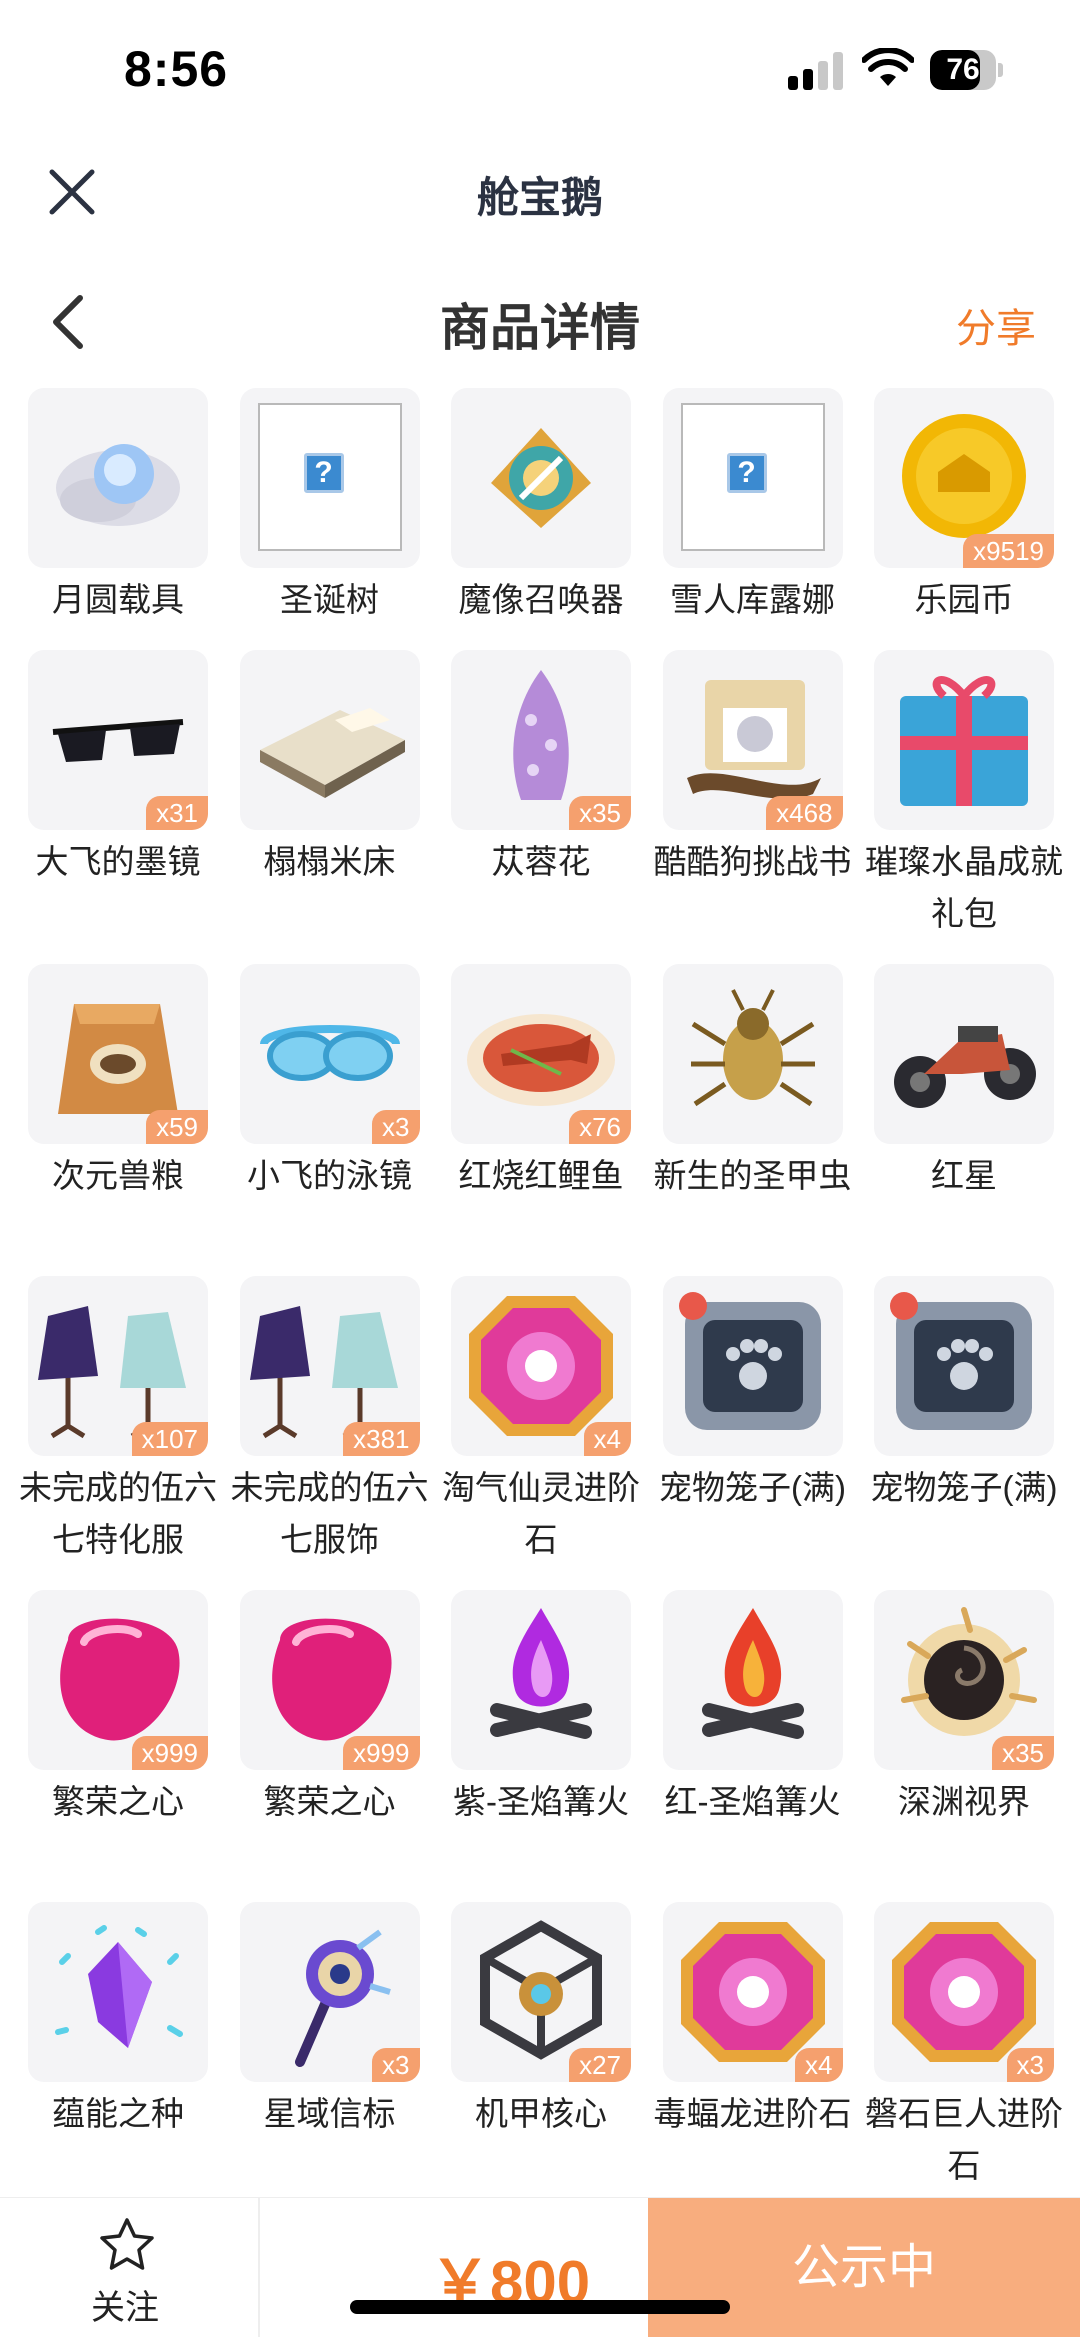 The image size is (1080, 2337). I want to click on item-name: 蕴能之种, so click(118, 2113).